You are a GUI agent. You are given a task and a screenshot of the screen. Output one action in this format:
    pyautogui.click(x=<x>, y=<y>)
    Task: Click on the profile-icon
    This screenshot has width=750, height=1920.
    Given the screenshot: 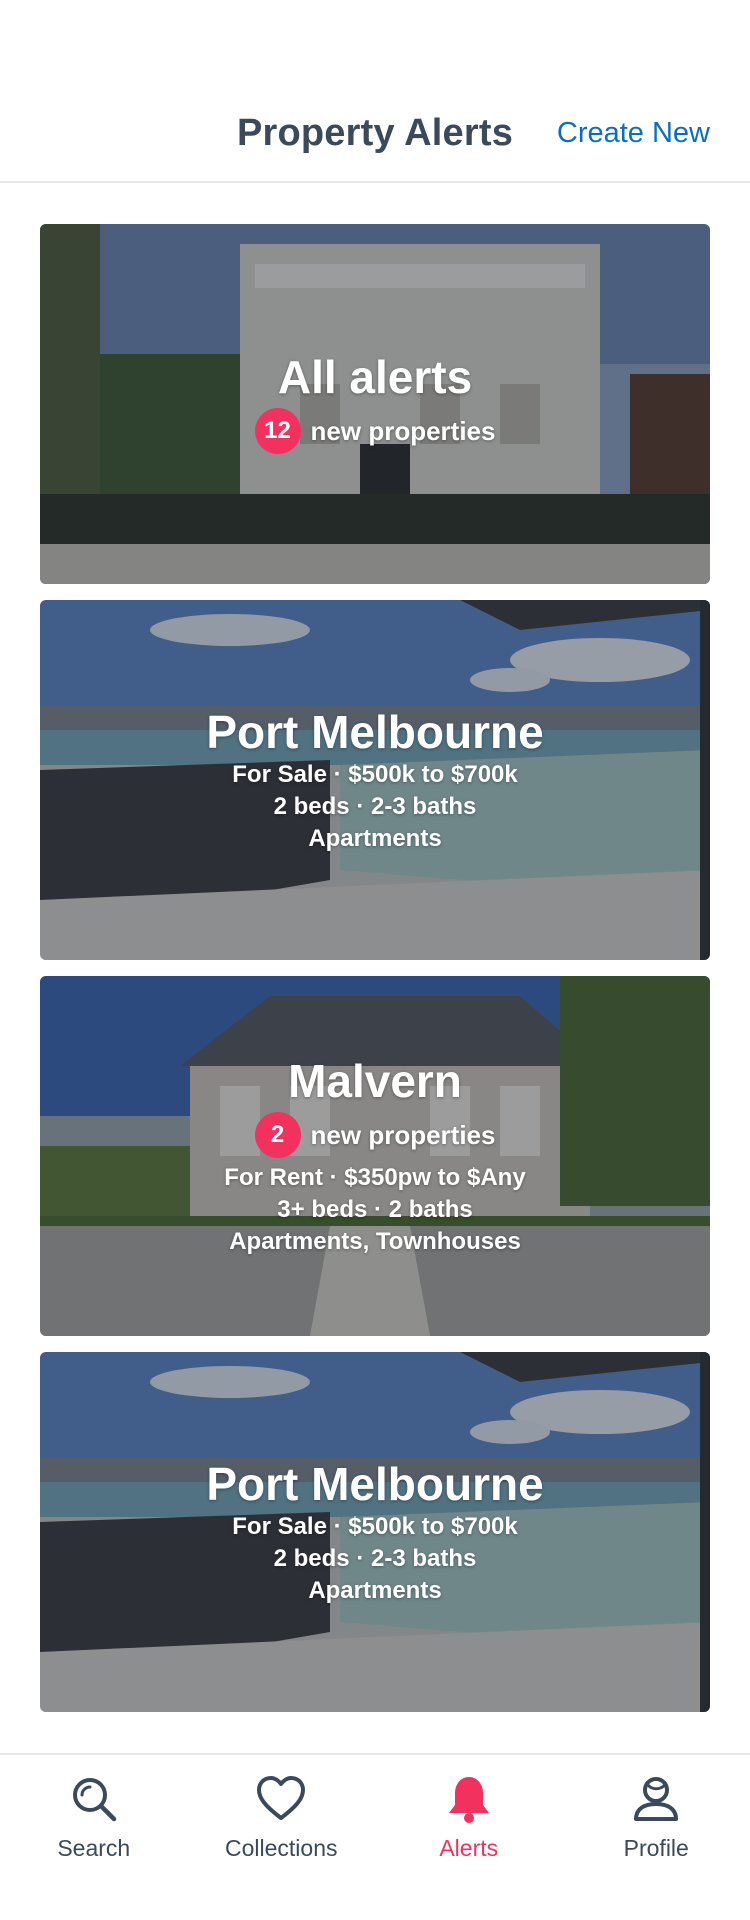 What is the action you would take?
    pyautogui.click(x=656, y=1799)
    